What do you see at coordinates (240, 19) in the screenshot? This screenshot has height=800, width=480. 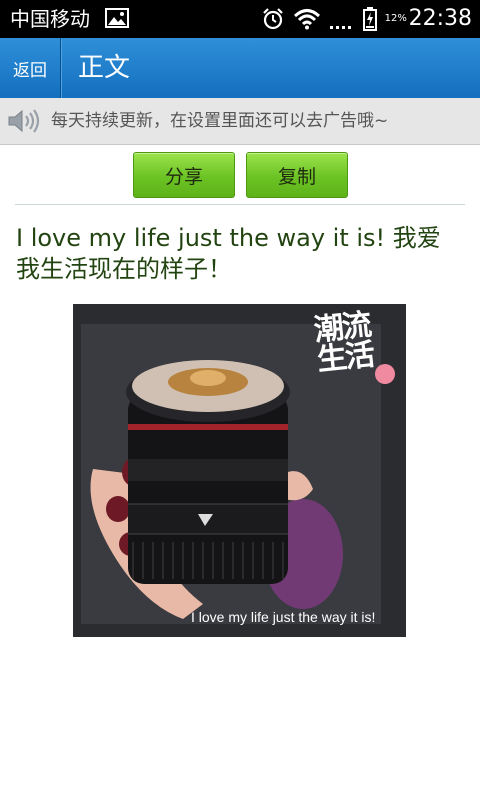 I see `status-bar: 中国移动 12% 22:38` at bounding box center [240, 19].